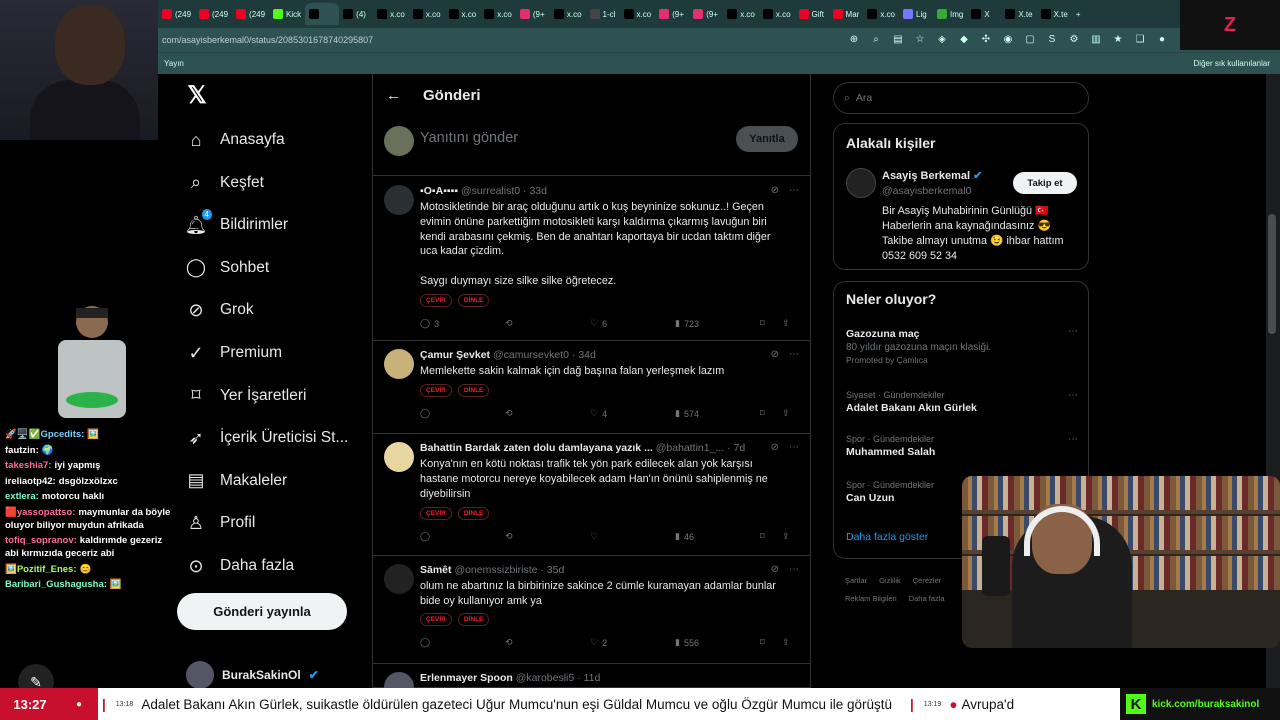 The image size is (1280, 720). What do you see at coordinates (916, 14) in the screenshot?
I see `browser-tab: Lig` at bounding box center [916, 14].